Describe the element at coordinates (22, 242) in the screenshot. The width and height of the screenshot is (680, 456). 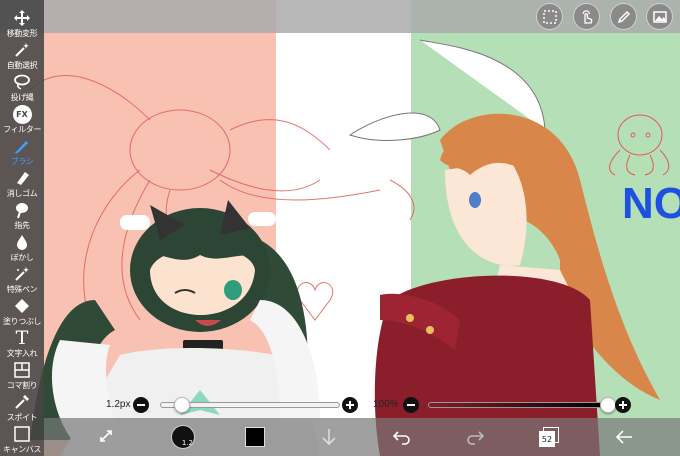
I see `blur-drop-icon` at that location.